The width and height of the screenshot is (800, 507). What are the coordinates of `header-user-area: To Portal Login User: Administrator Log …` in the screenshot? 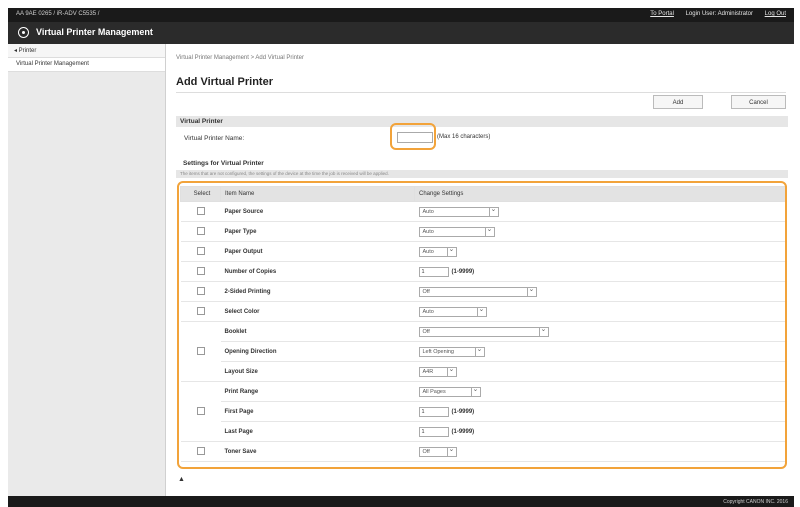 It's located at (713, 14).